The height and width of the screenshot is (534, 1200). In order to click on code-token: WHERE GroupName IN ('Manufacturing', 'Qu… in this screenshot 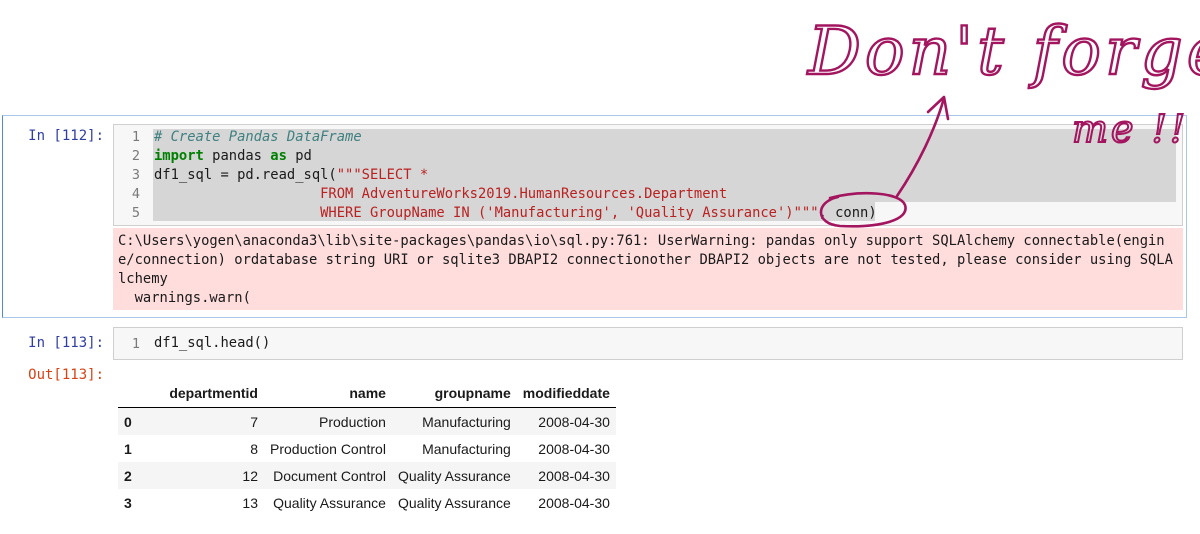, I will do `click(486, 213)`.